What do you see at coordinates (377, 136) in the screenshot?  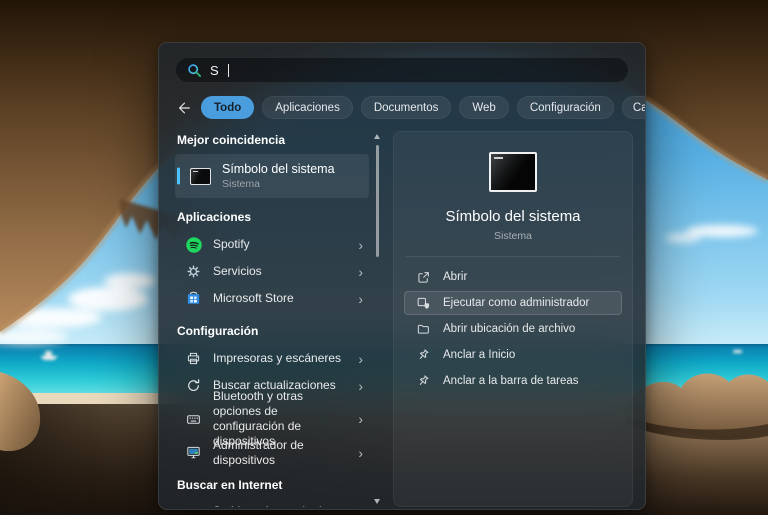 I see `scroll-up-arrow-icon` at bounding box center [377, 136].